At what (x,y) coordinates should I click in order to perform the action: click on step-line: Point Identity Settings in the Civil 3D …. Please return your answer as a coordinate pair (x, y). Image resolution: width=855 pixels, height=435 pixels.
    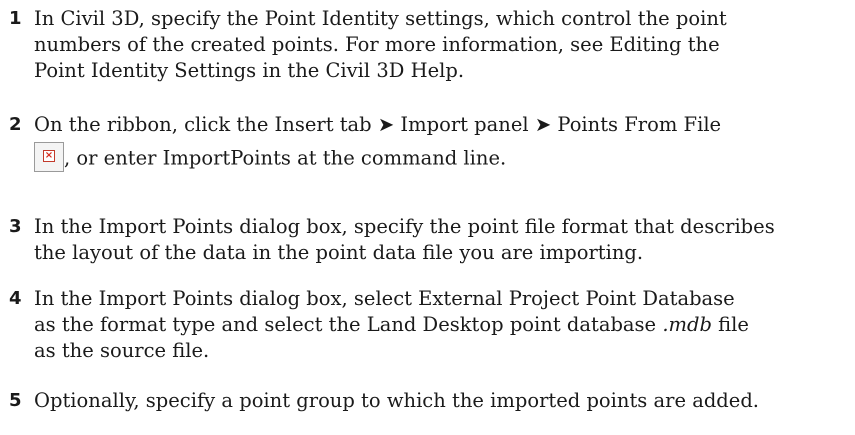
    Looking at the image, I should click on (249, 70).